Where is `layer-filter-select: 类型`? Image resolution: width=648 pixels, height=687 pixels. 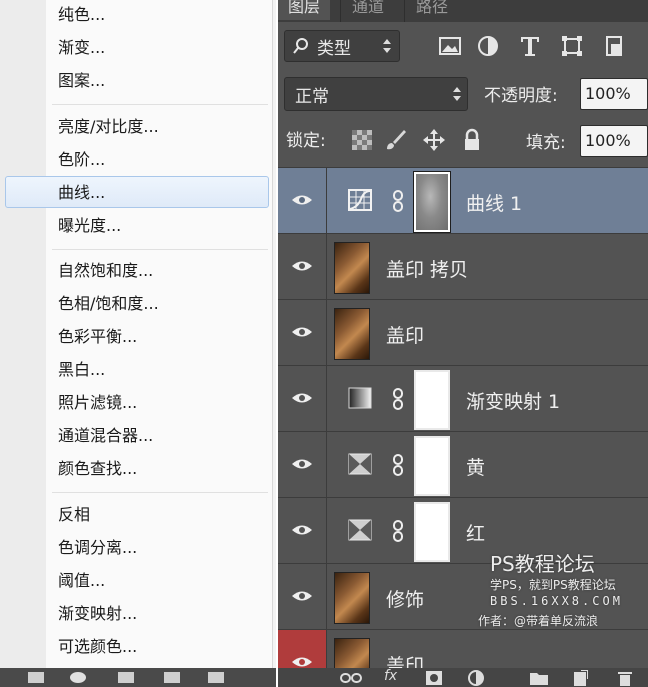 layer-filter-select: 类型 is located at coordinates (342, 46).